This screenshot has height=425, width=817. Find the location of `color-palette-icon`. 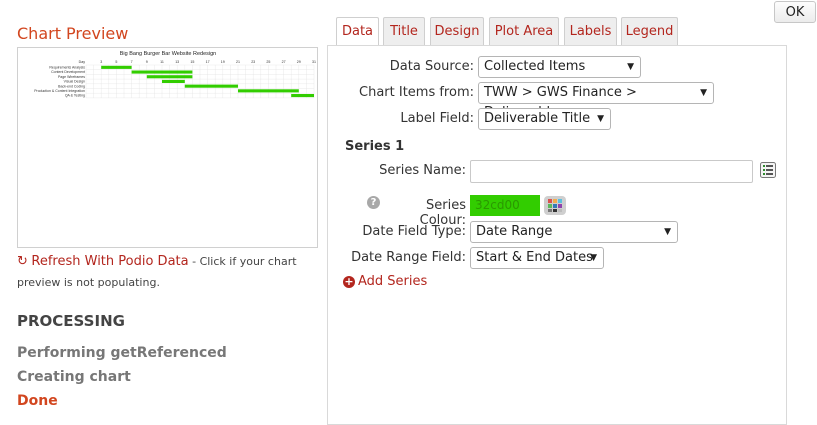

color-palette-icon is located at coordinates (555, 205).